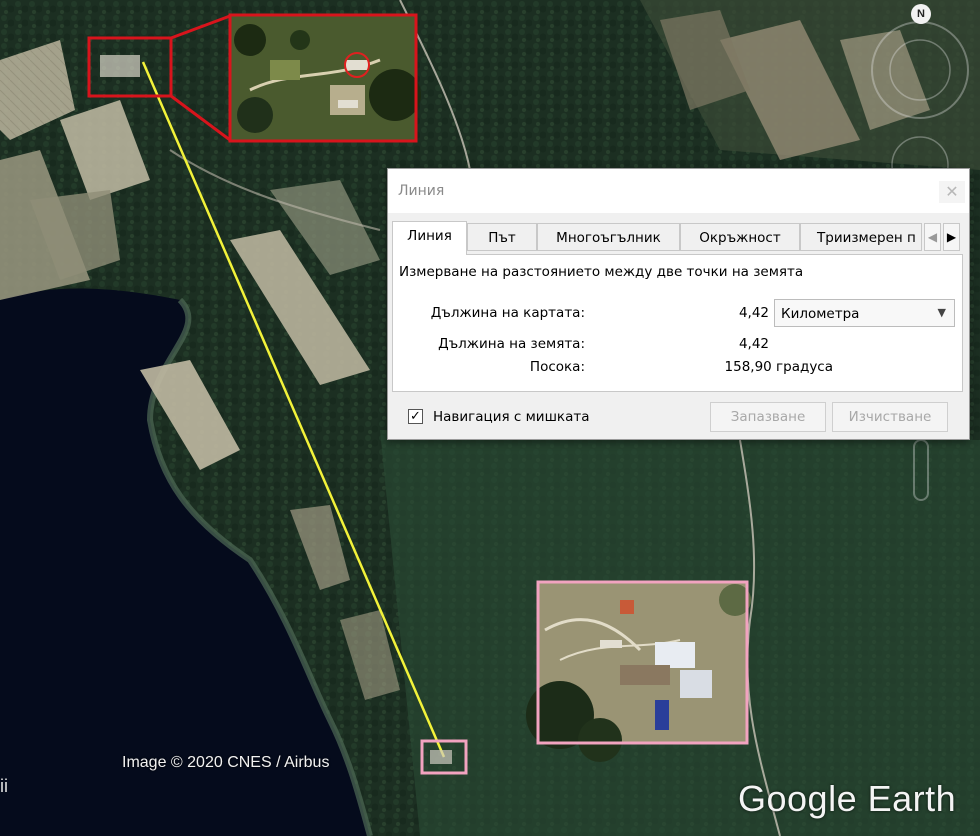  I want to click on tab-3d-path: Триизмерен п, so click(861, 237).